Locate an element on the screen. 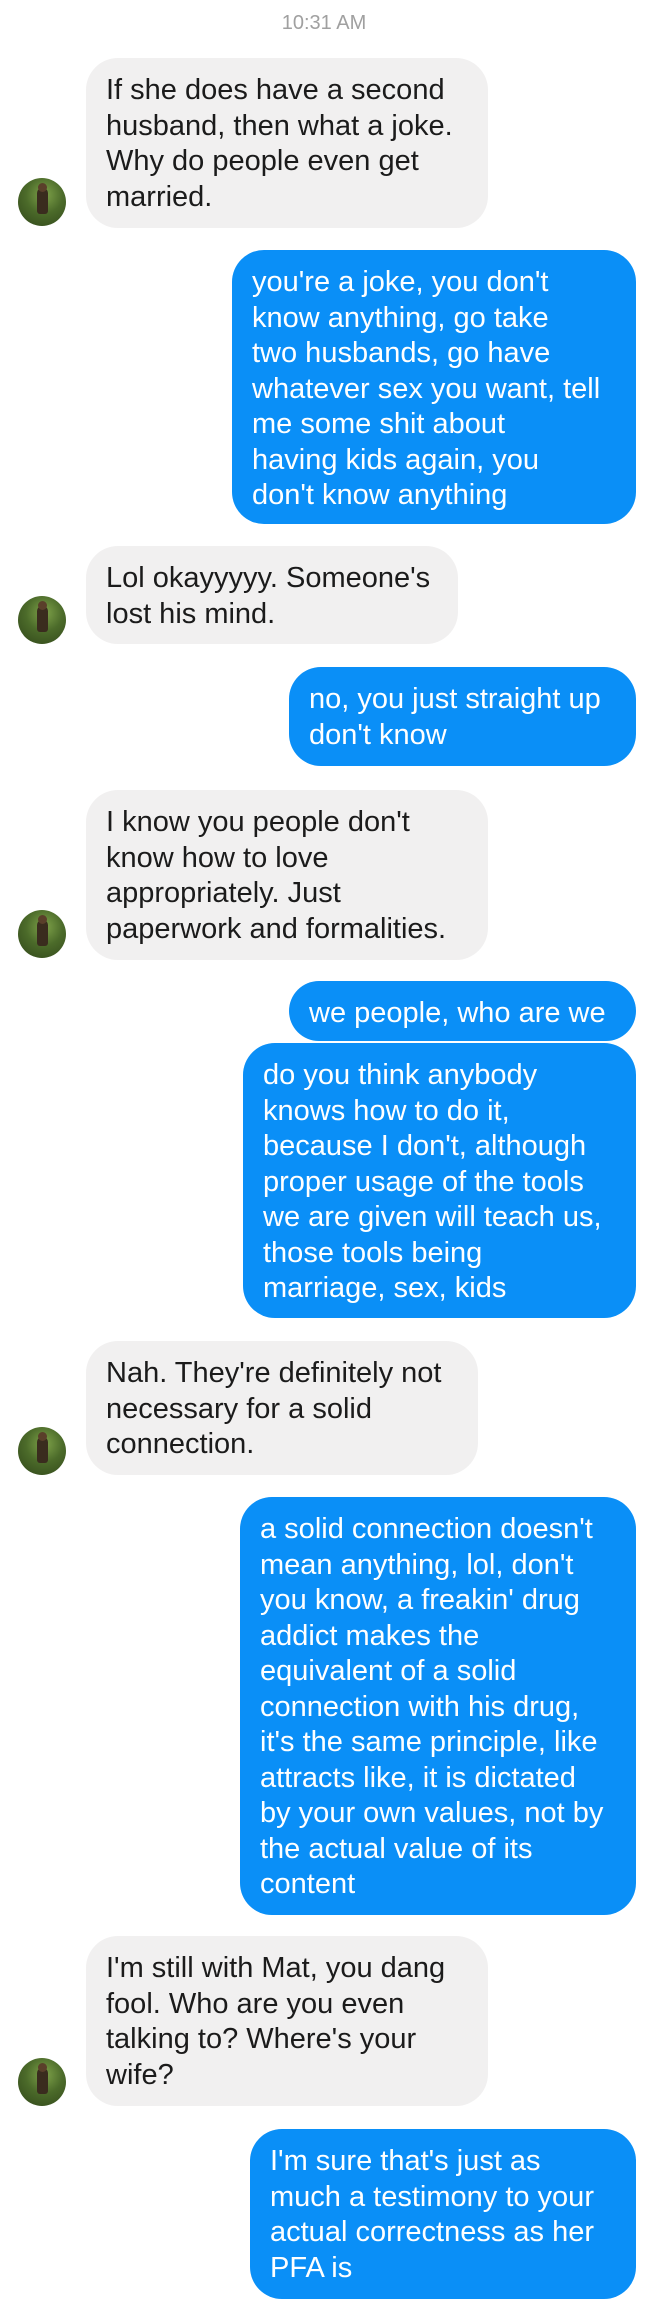 Image resolution: width=648 pixels, height=2314 pixels. message-line: it's the same principle, like is located at coordinates (429, 1742).